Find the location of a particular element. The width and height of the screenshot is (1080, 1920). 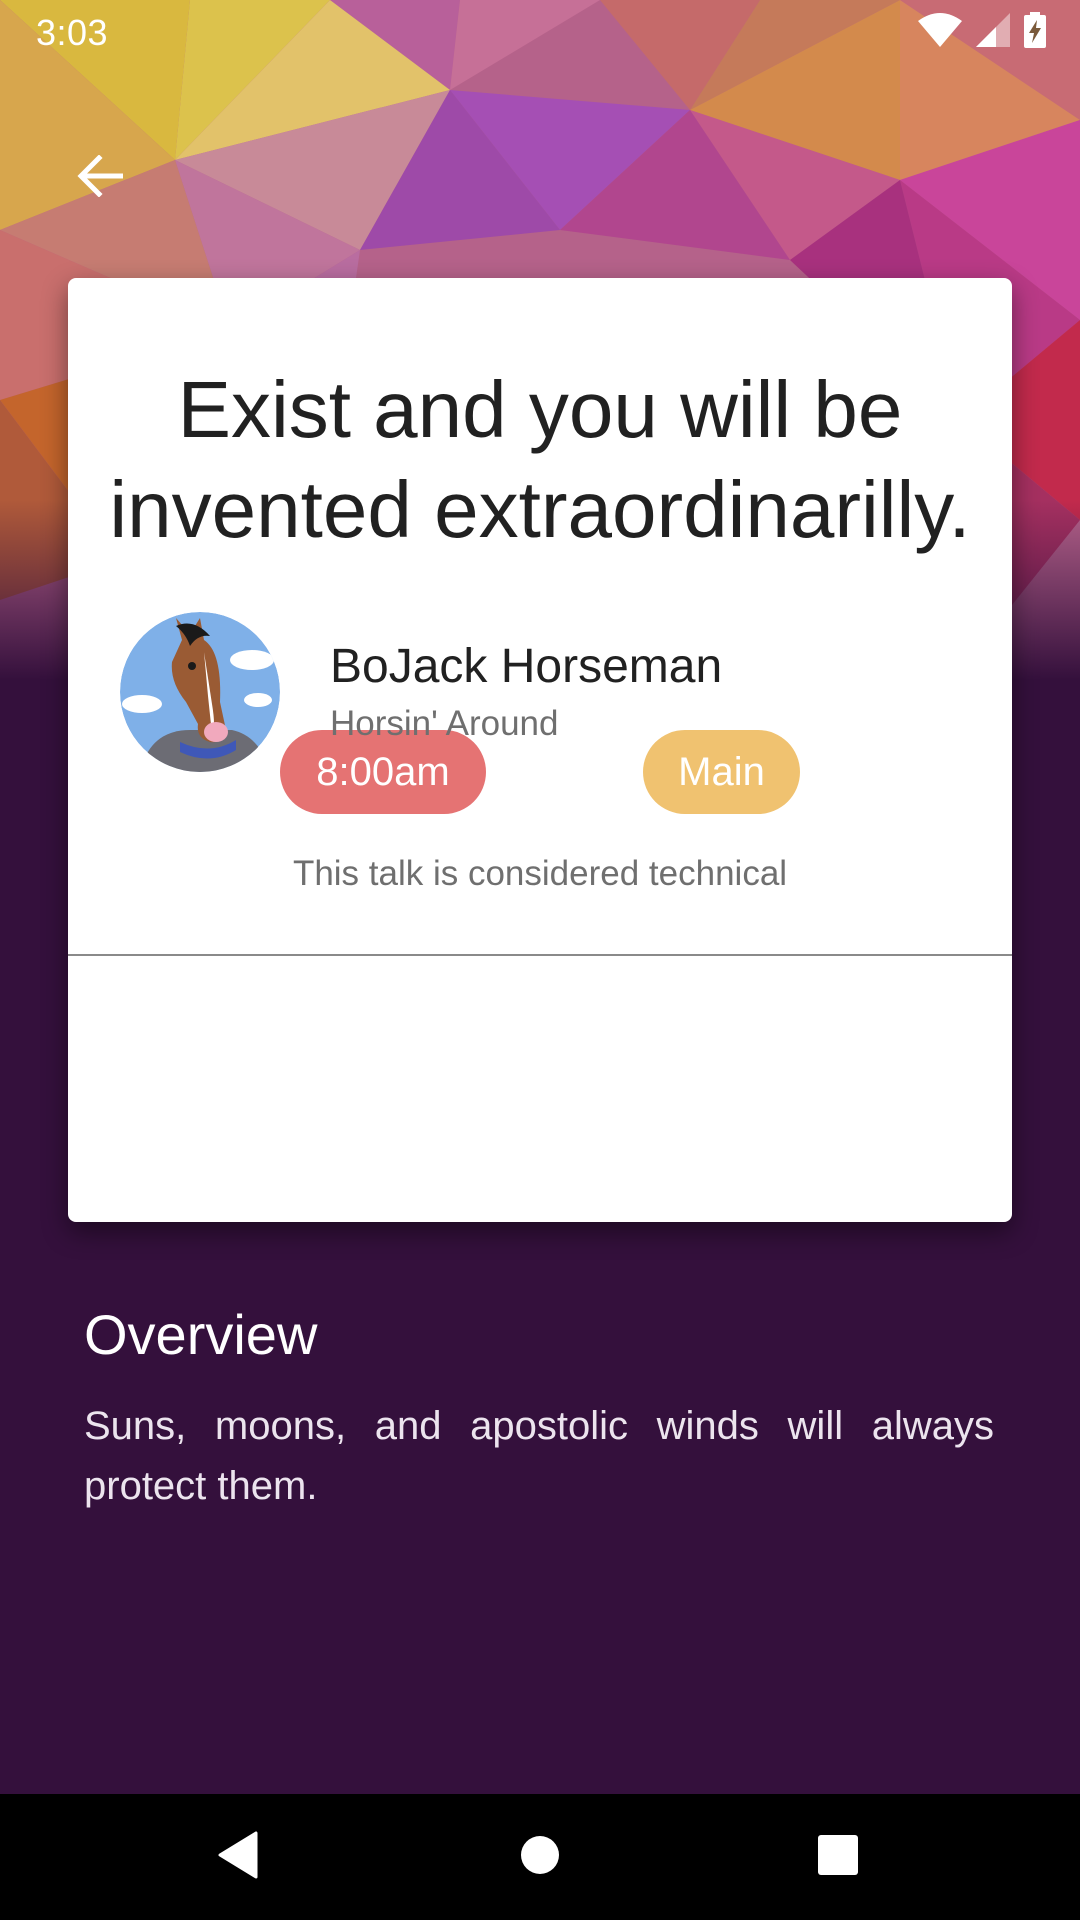

speaker-company: Horsin' Around is located at coordinates (444, 723).